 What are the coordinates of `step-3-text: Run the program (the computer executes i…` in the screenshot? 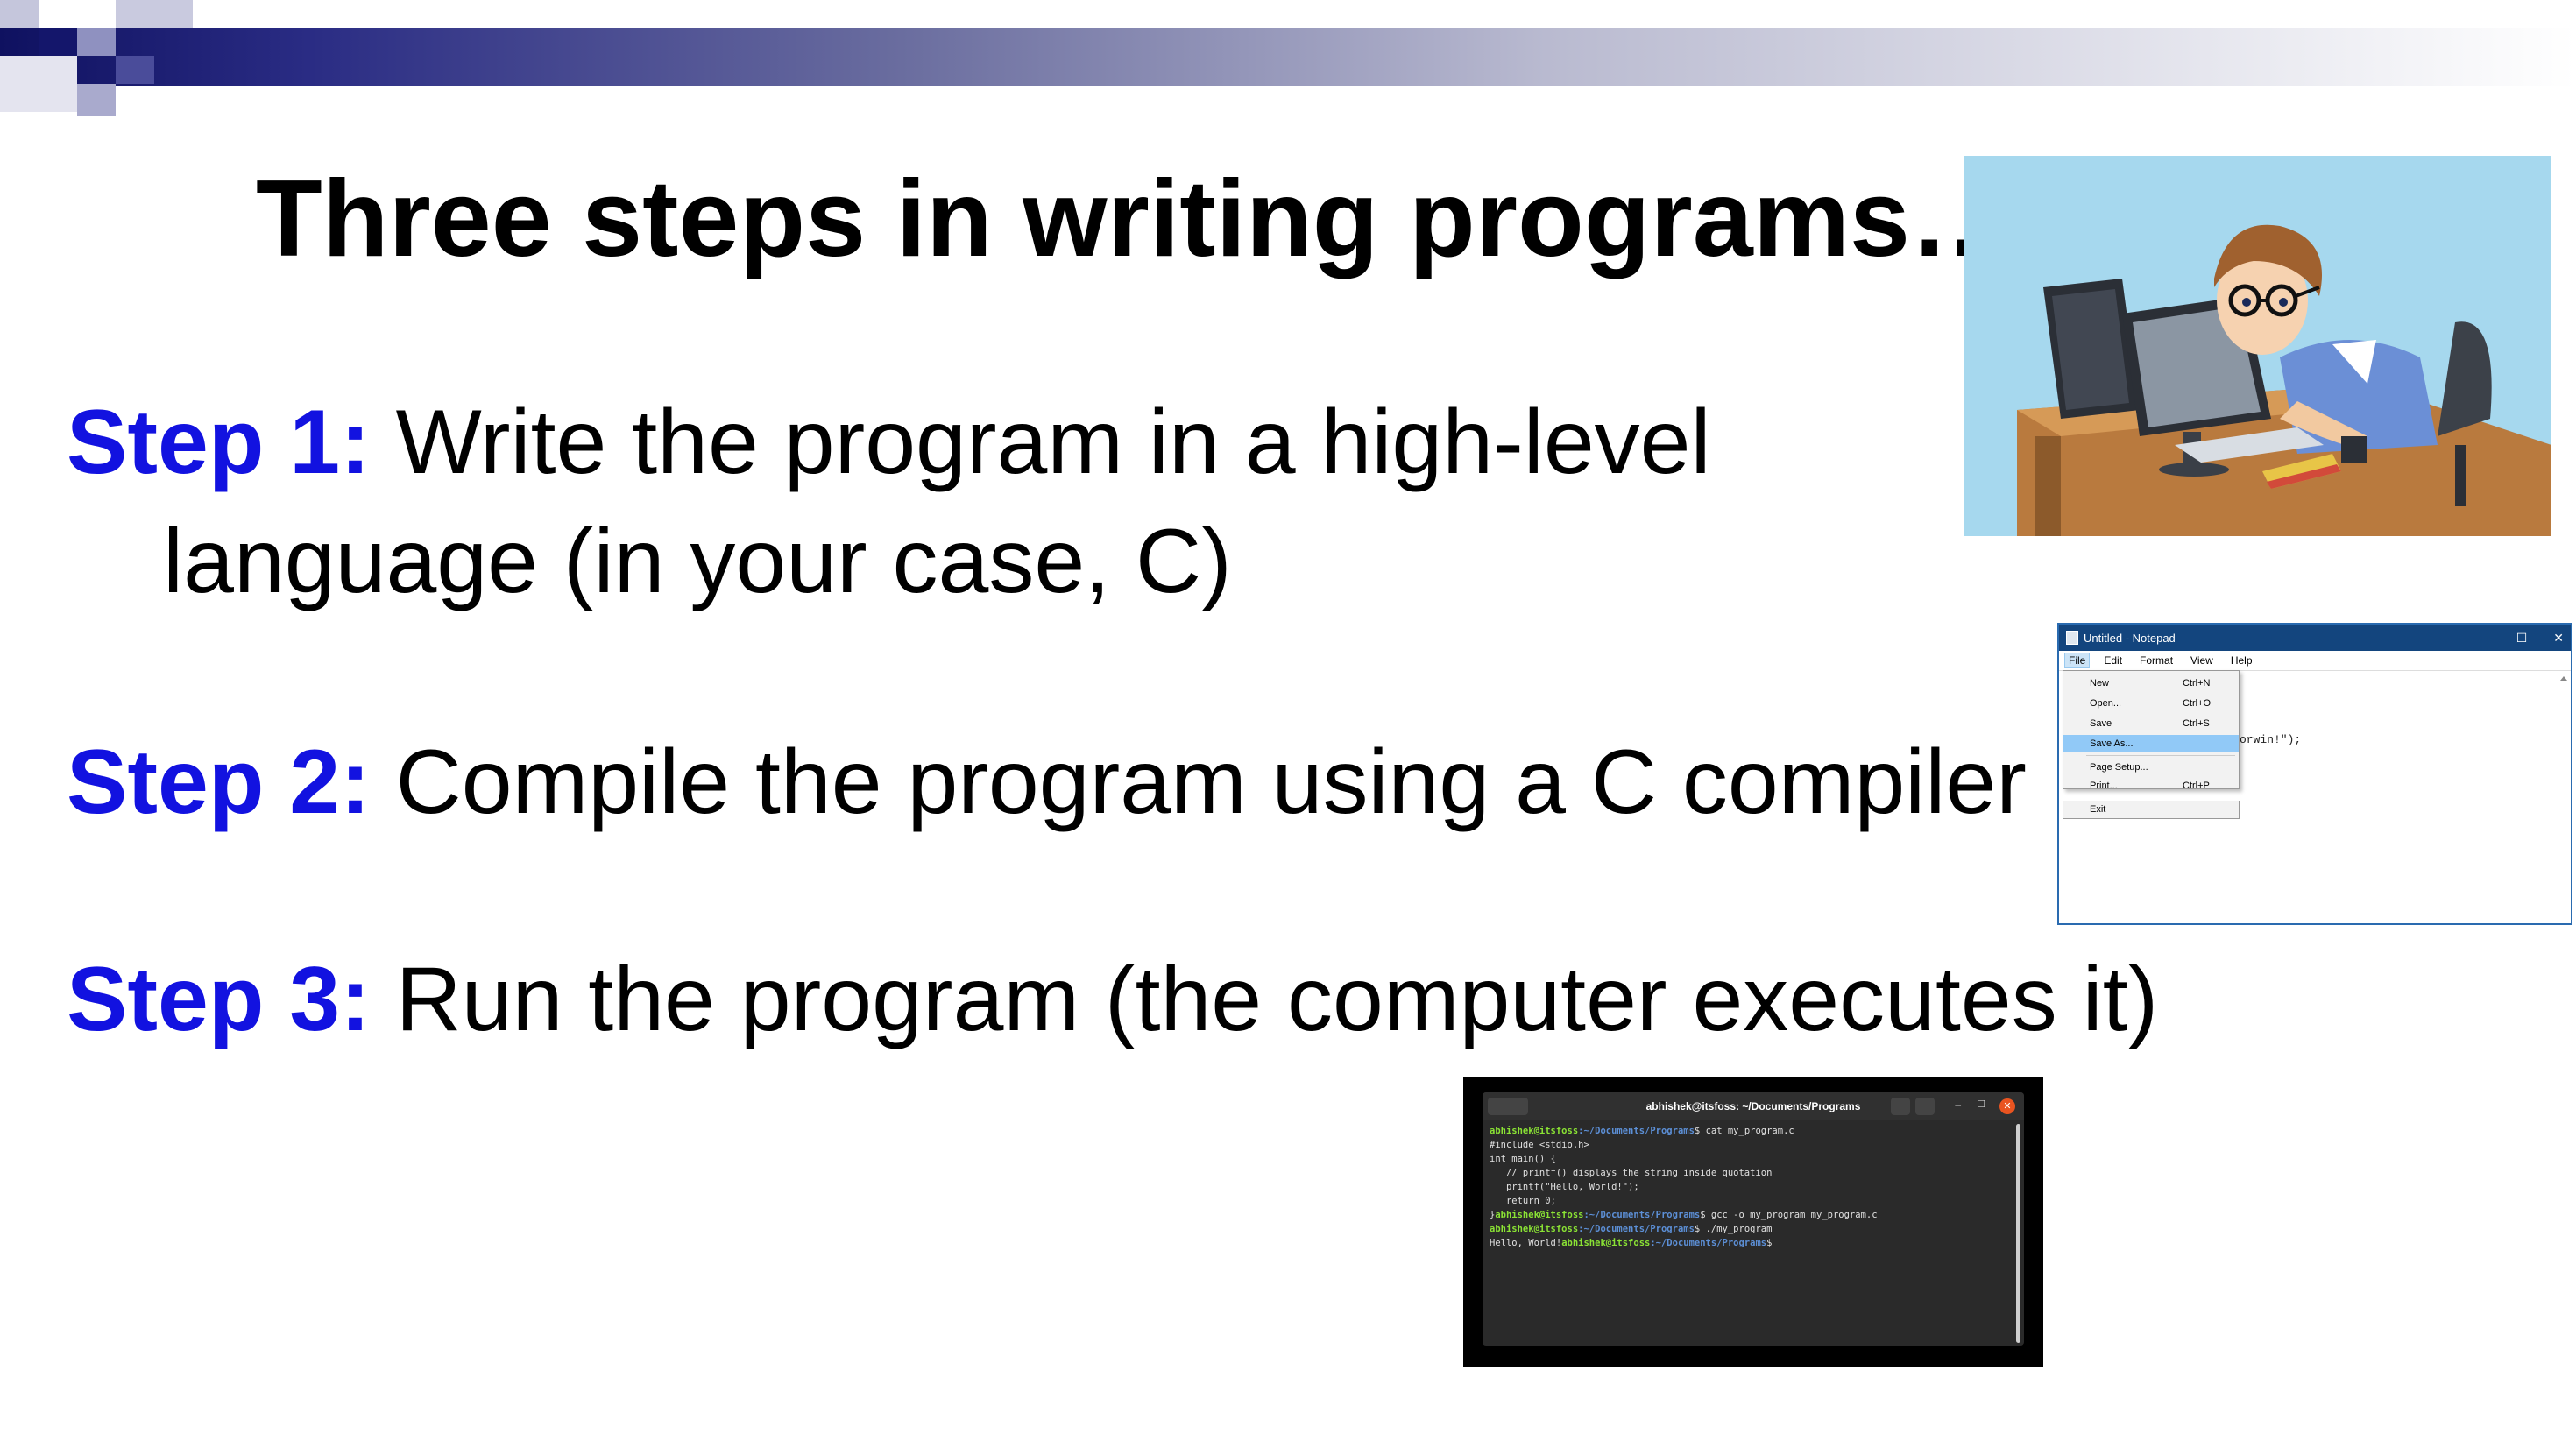 It's located at (1264, 1000).